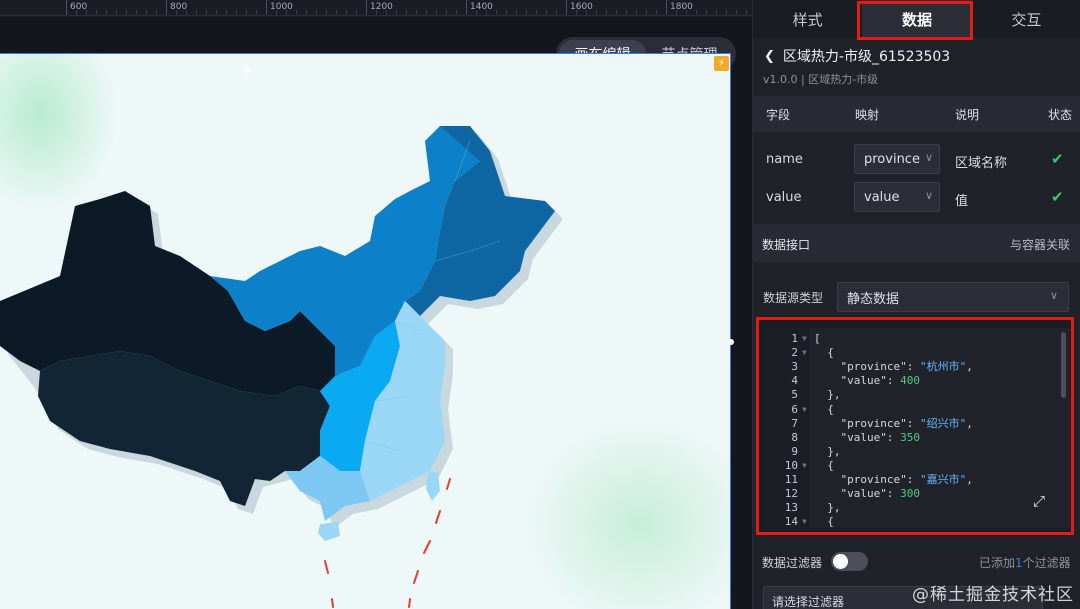 The height and width of the screenshot is (609, 1080). I want to click on code-line: 10 ▼ {, so click(917, 466).